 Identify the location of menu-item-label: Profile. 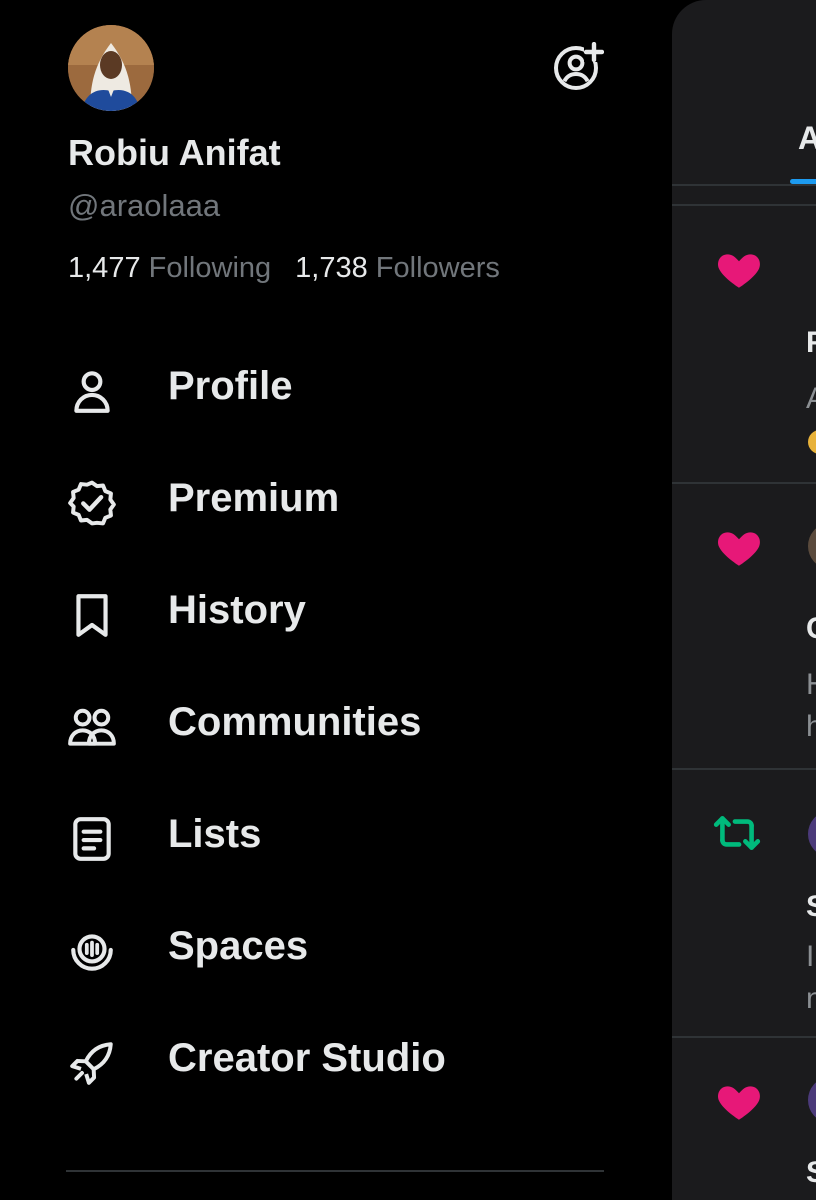
(230, 386).